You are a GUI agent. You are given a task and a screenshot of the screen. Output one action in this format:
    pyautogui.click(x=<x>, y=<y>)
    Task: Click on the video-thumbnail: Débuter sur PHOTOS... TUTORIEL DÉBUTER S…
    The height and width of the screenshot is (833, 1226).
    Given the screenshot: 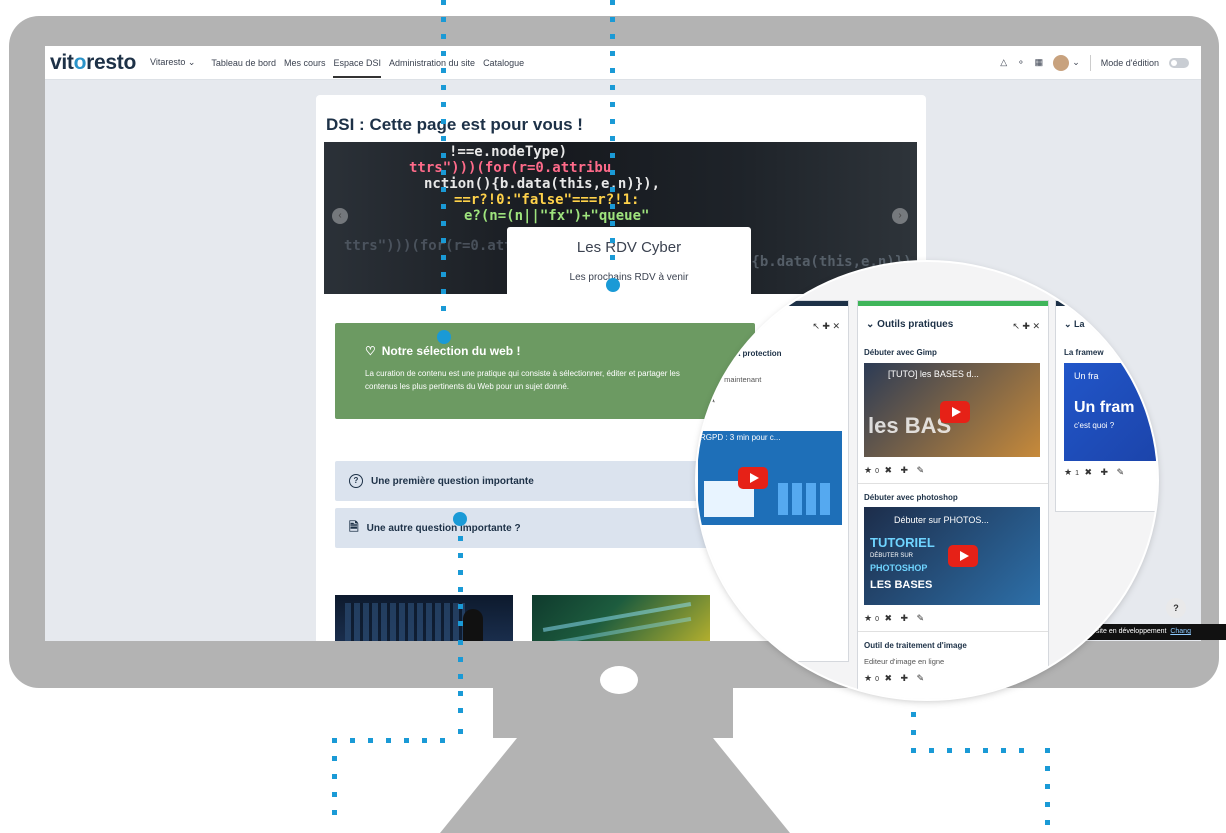 What is the action you would take?
    pyautogui.click(x=952, y=556)
    